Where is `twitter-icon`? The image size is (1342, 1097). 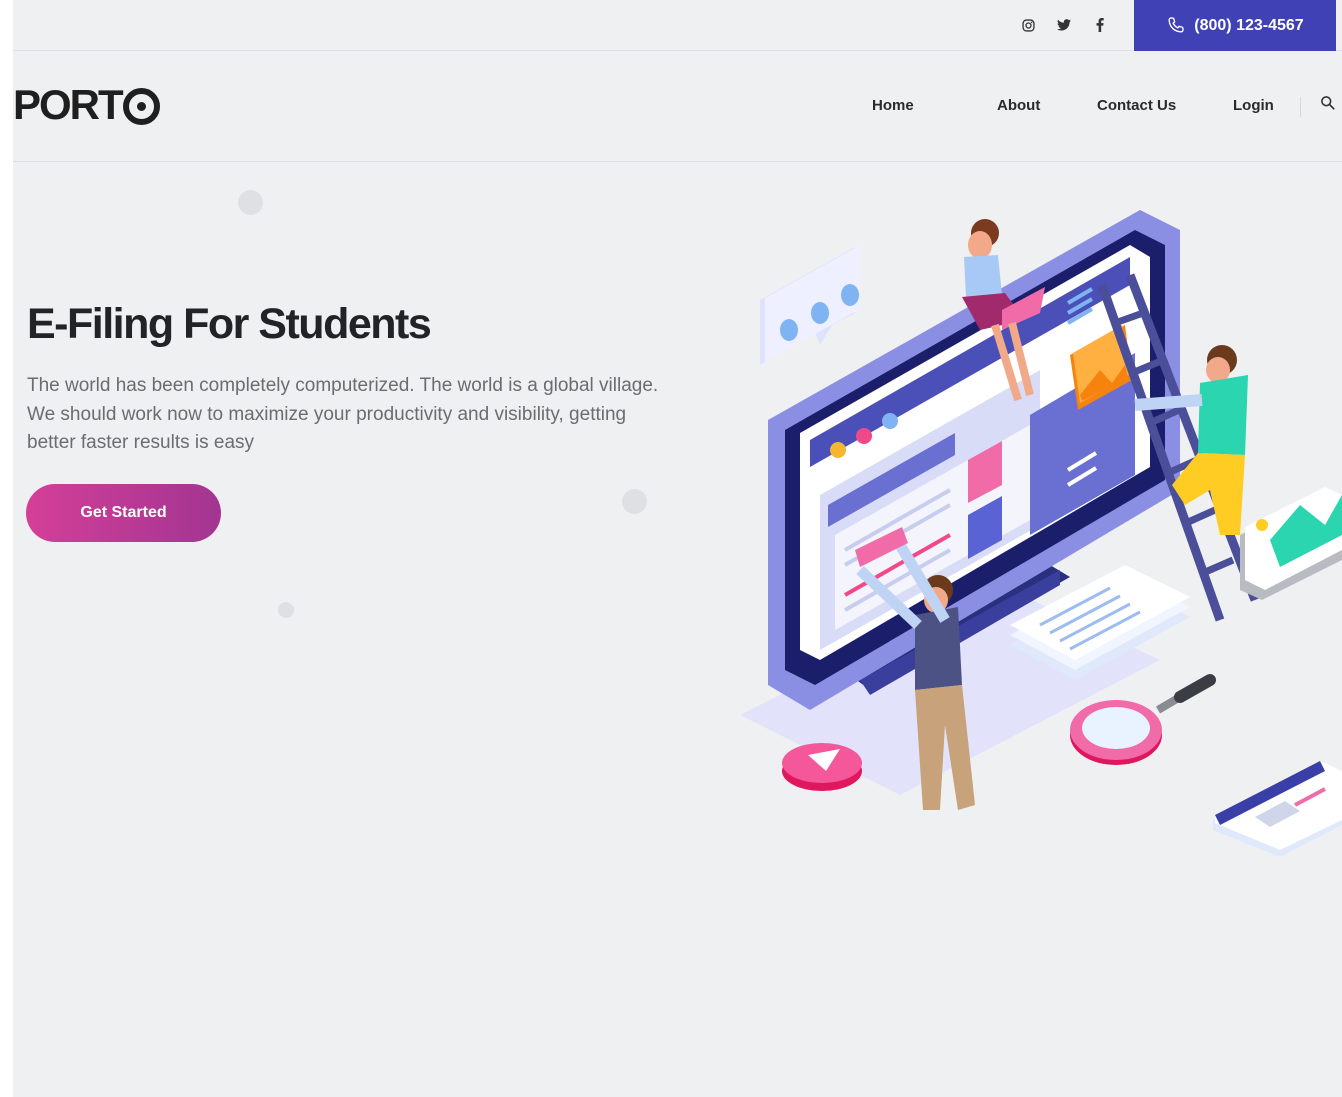
twitter-icon is located at coordinates (1064, 25).